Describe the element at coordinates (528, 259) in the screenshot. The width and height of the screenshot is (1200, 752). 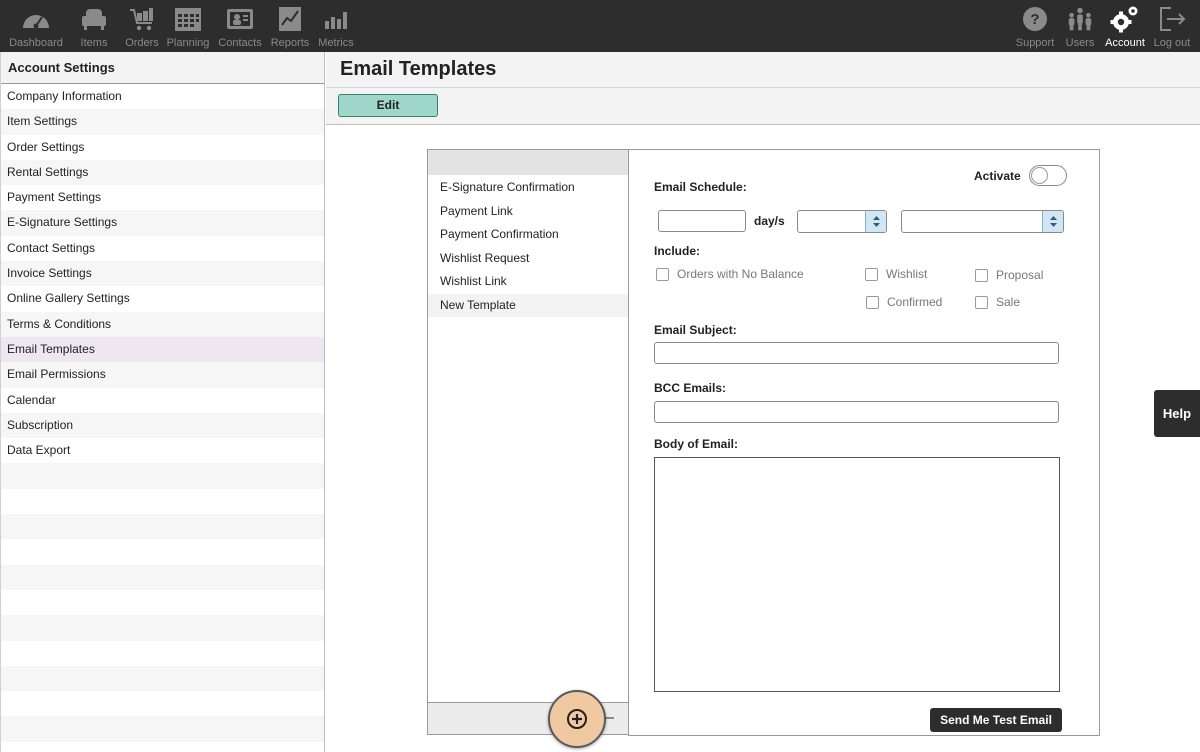
I see `template-item-wishlist-request: Wishlist Request` at that location.